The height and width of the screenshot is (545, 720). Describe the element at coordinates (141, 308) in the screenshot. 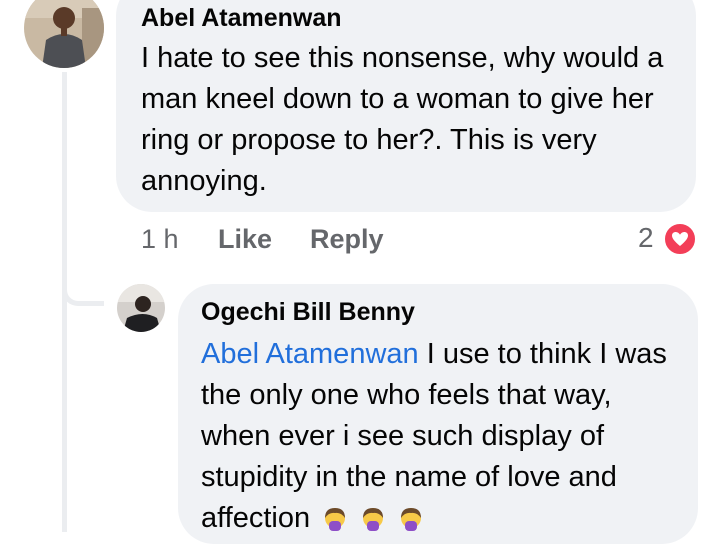

I see `reply-avatar` at that location.